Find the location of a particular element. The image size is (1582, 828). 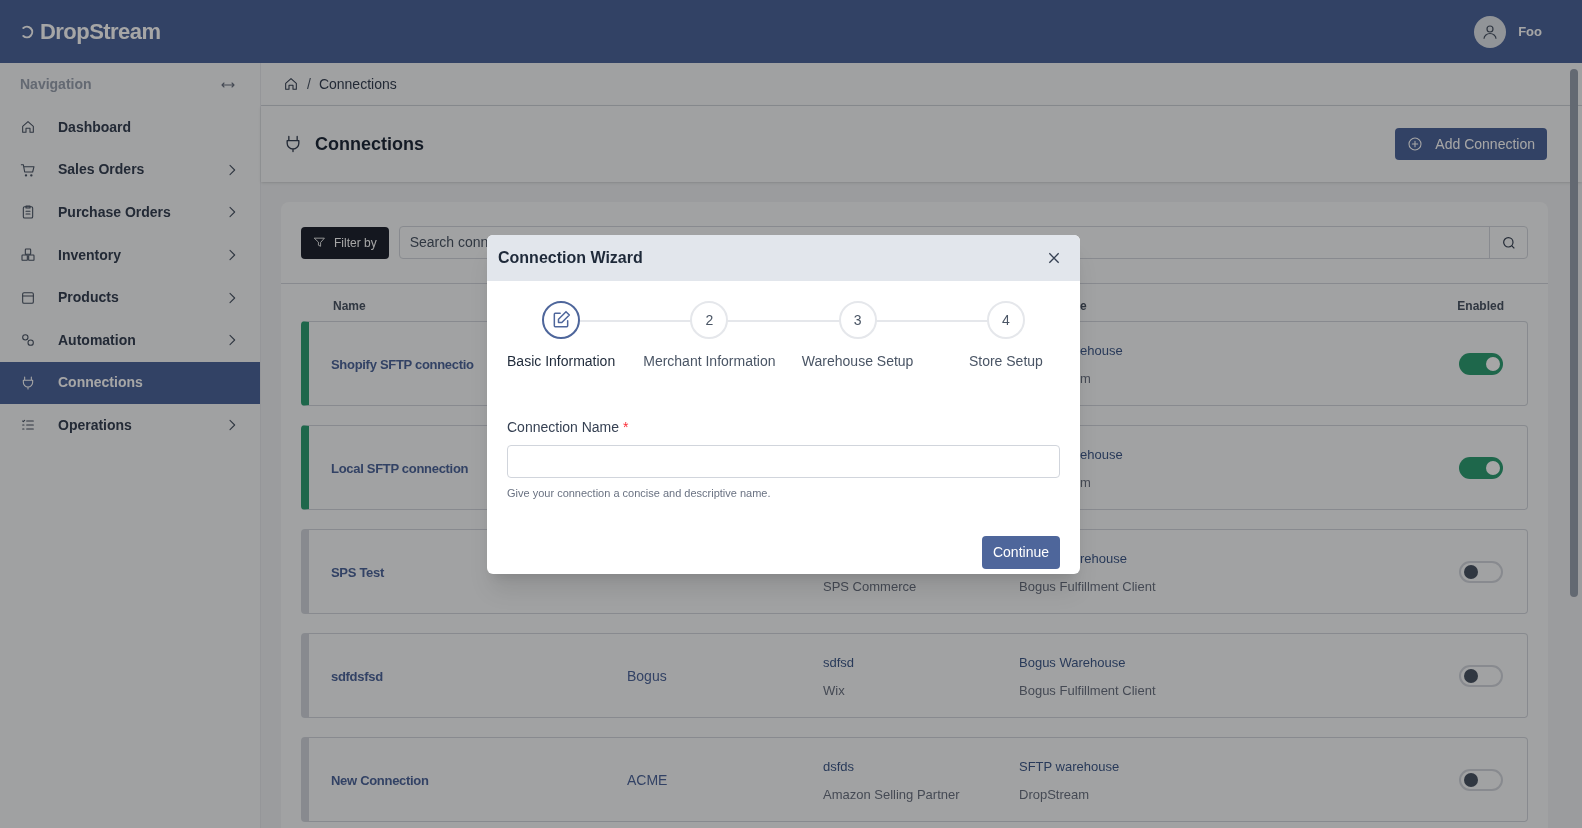

sidebar-title: Navigation is located at coordinates (56, 84).